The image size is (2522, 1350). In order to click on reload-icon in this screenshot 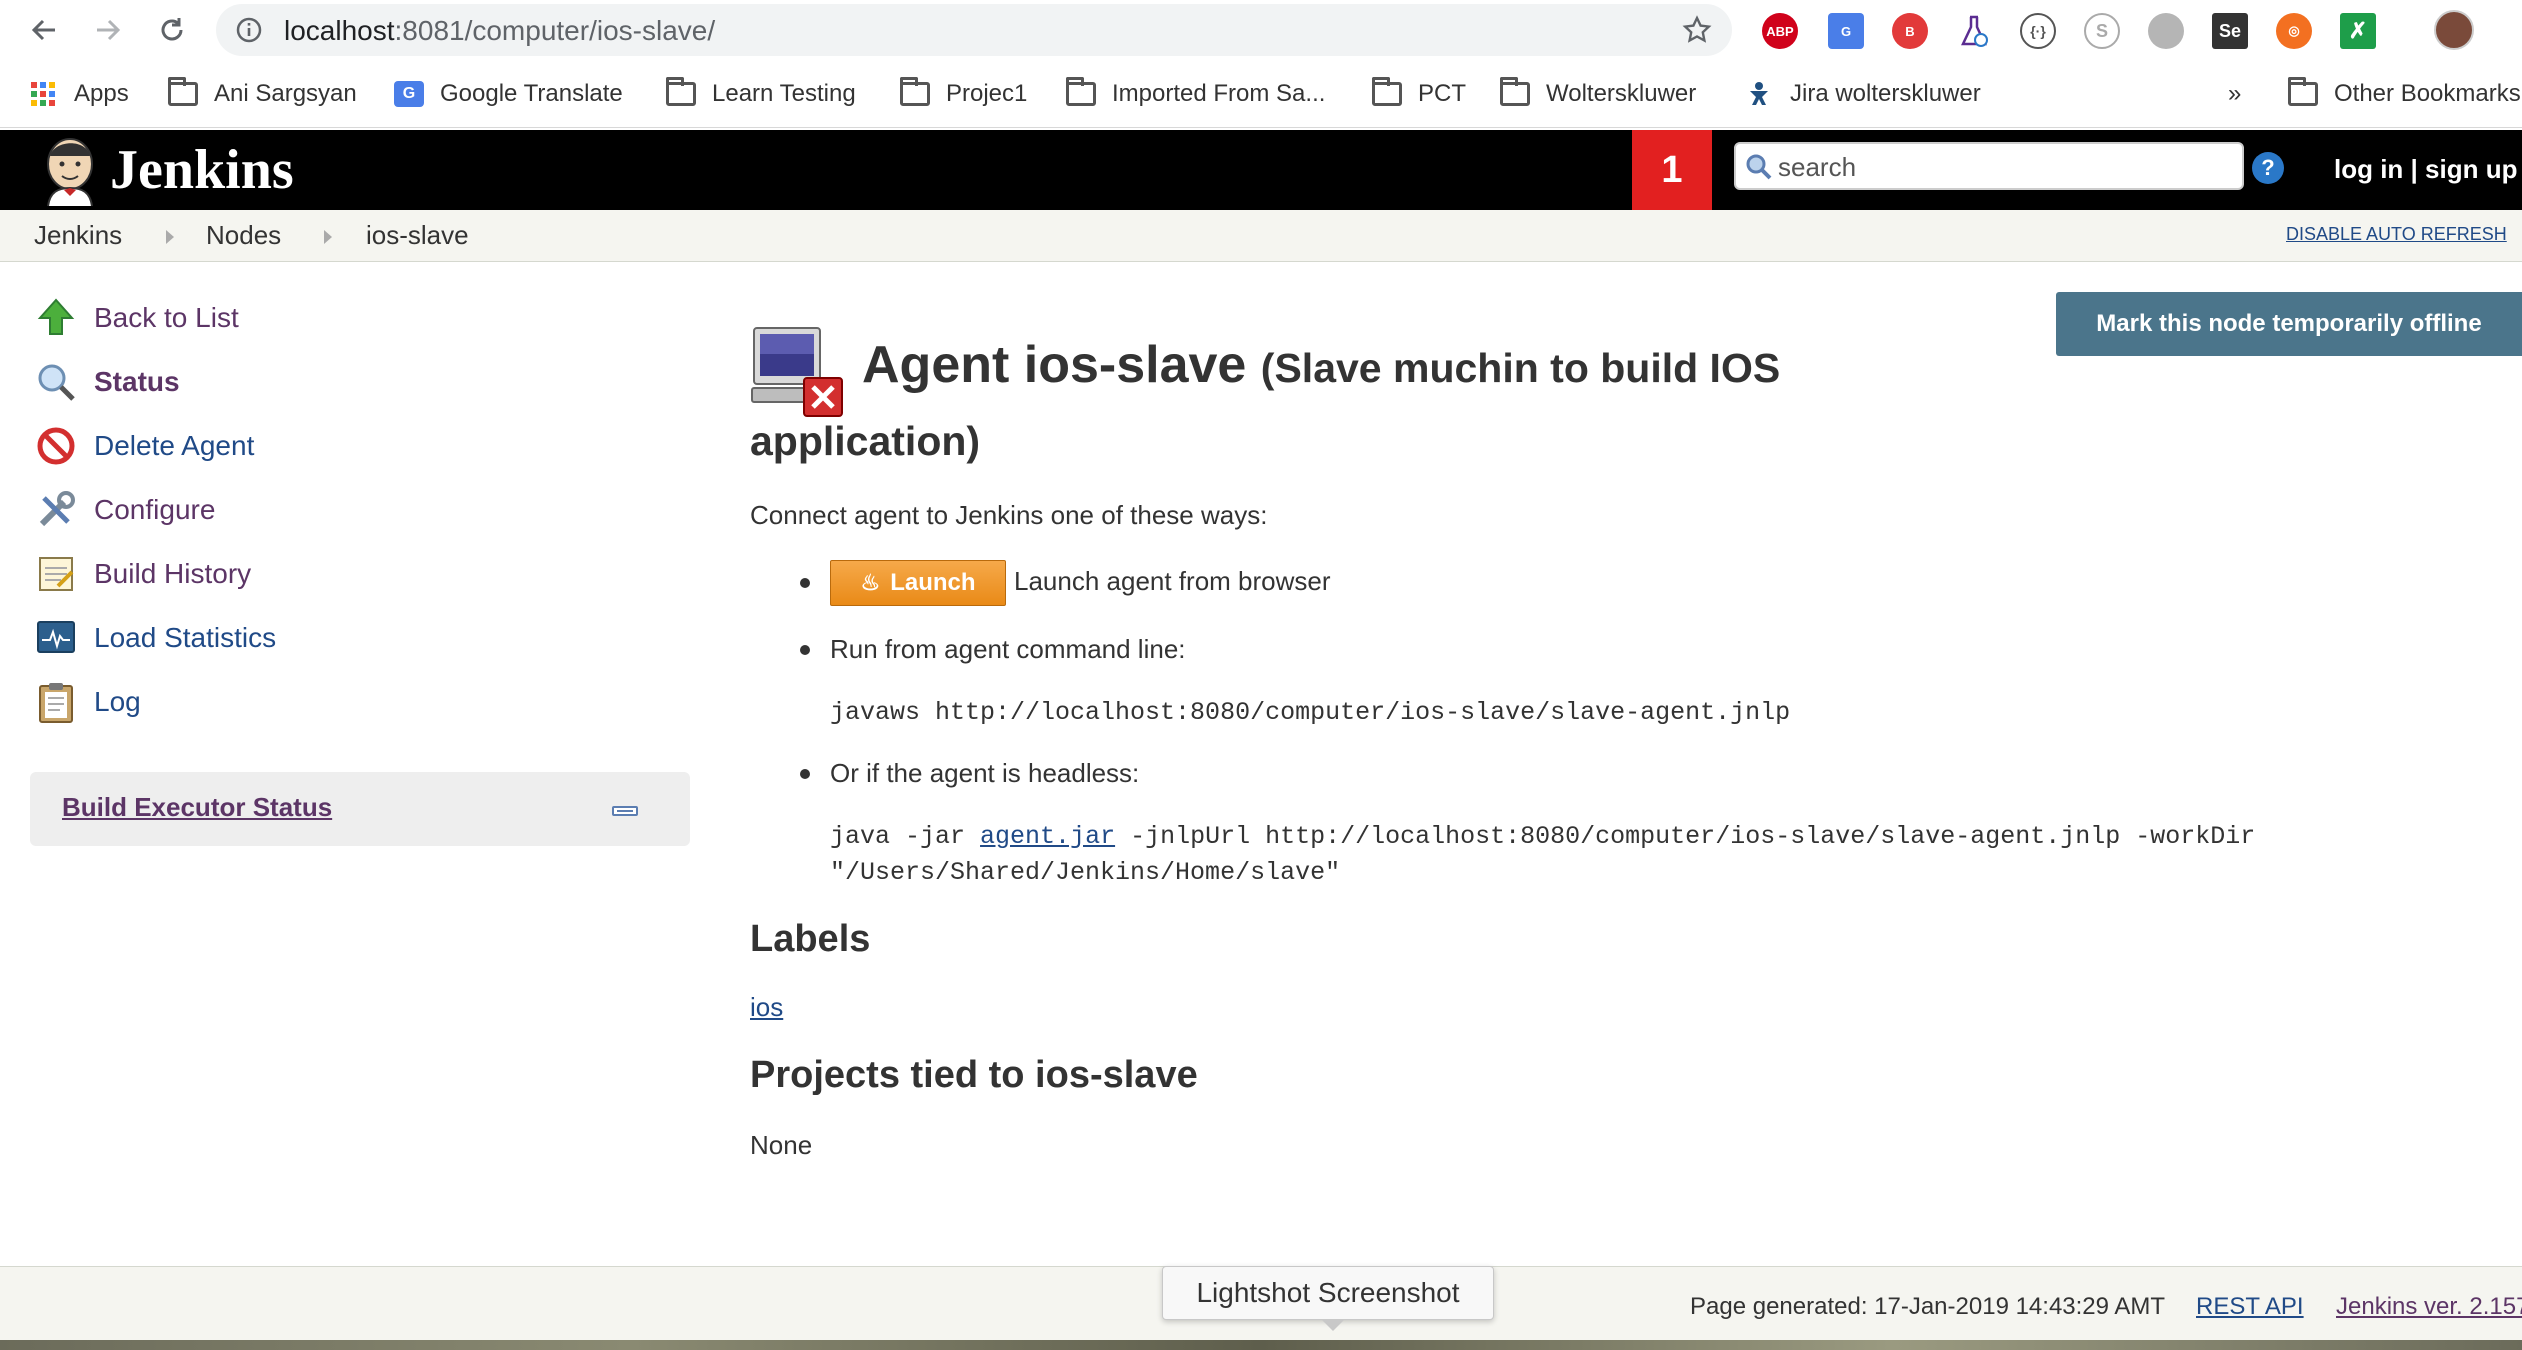, I will do `click(172, 30)`.